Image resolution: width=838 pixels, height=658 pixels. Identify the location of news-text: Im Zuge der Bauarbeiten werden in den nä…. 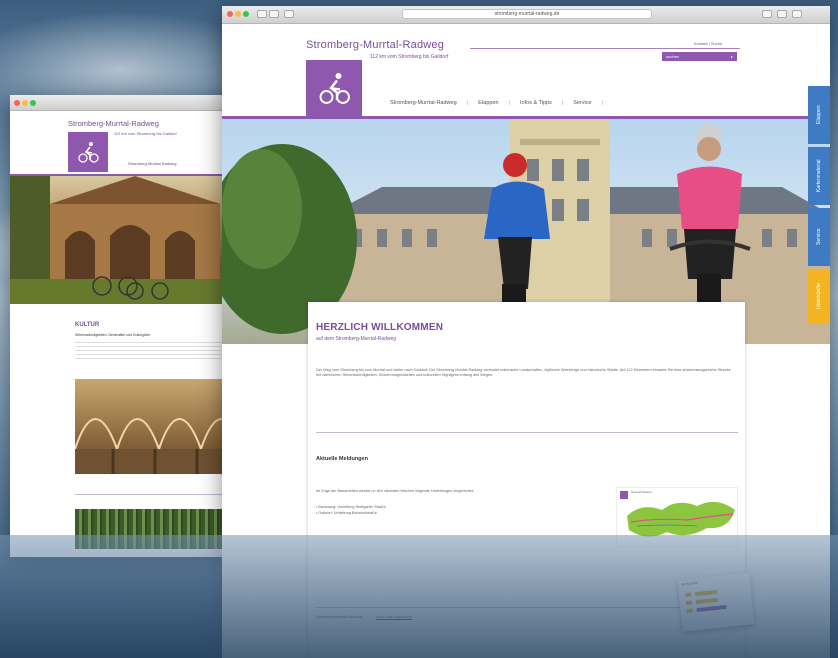
(395, 491).